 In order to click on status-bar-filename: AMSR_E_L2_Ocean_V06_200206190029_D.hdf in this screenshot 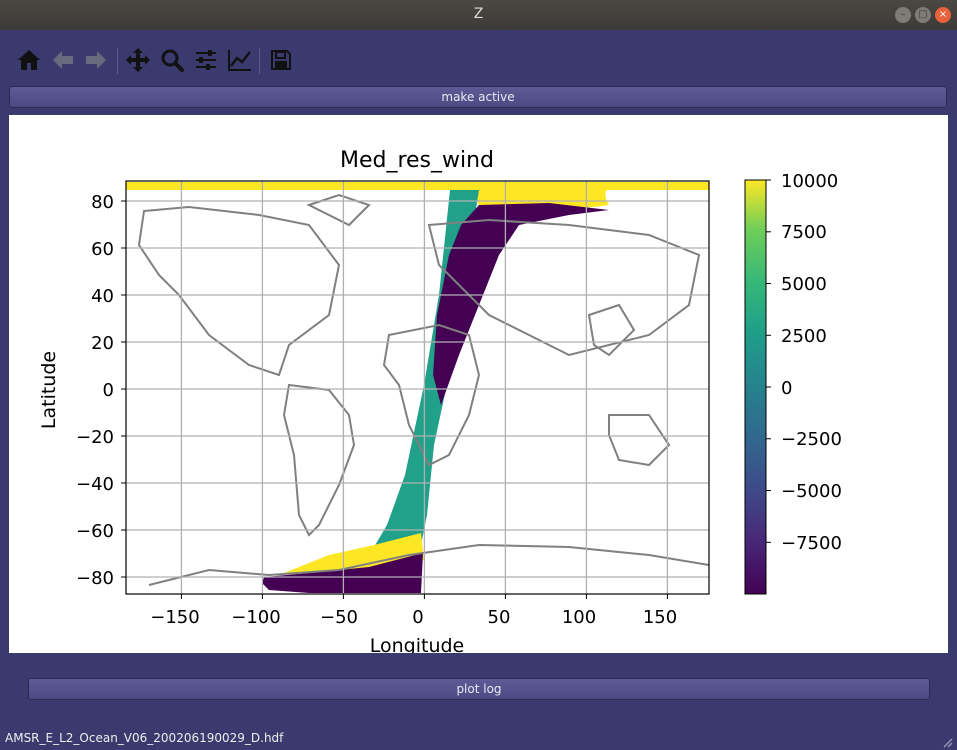, I will do `click(144, 738)`.